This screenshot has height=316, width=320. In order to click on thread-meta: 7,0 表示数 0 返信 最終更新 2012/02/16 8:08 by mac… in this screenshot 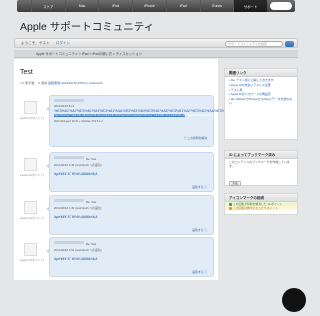, I will do `click(61, 82)`.